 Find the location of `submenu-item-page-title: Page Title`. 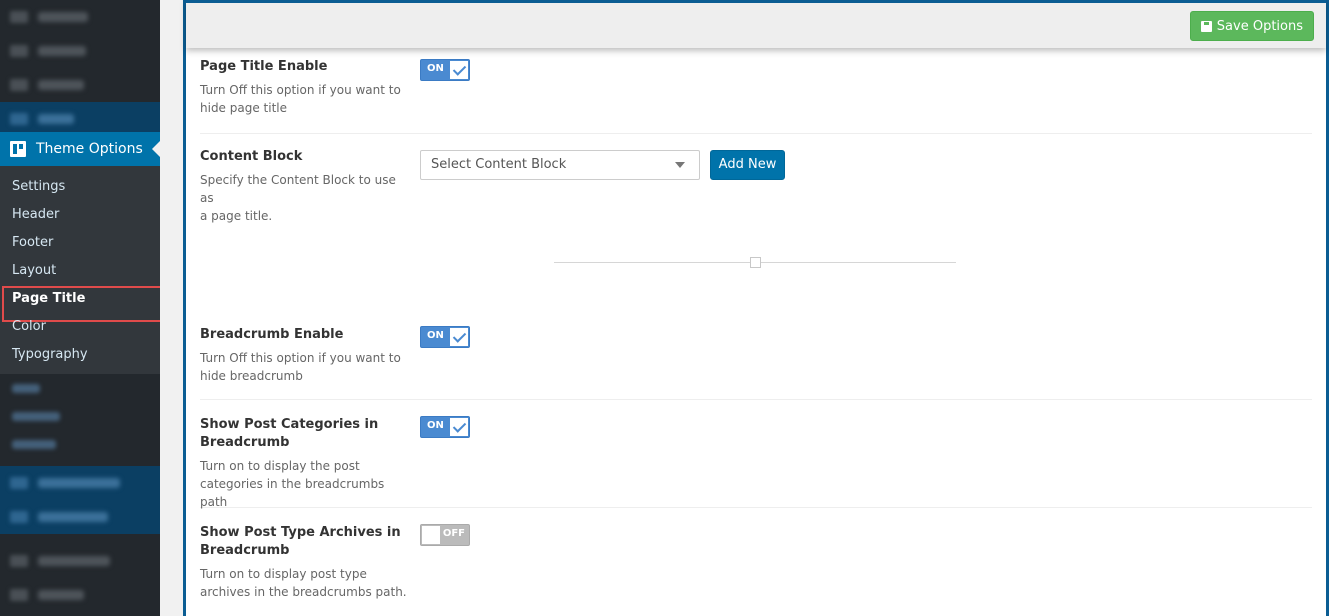

submenu-item-page-title: Page Title is located at coordinates (80, 303).